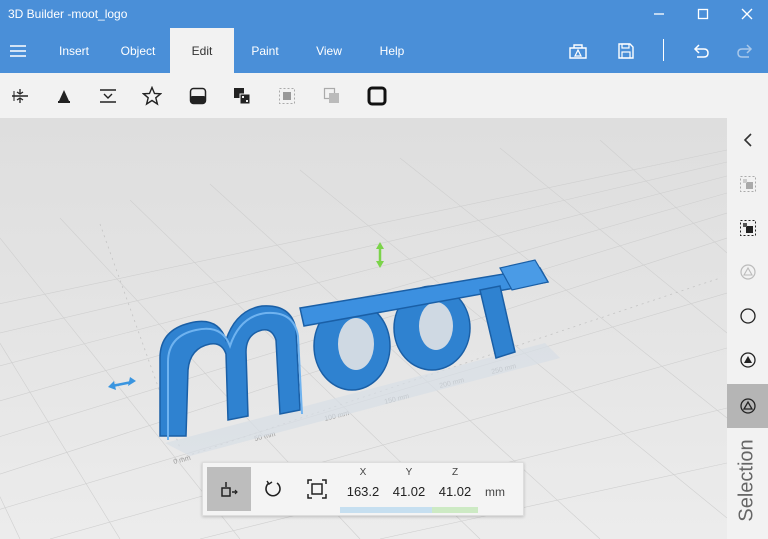 The height and width of the screenshot is (539, 768). I want to click on share-3d-icon, so click(578, 51).